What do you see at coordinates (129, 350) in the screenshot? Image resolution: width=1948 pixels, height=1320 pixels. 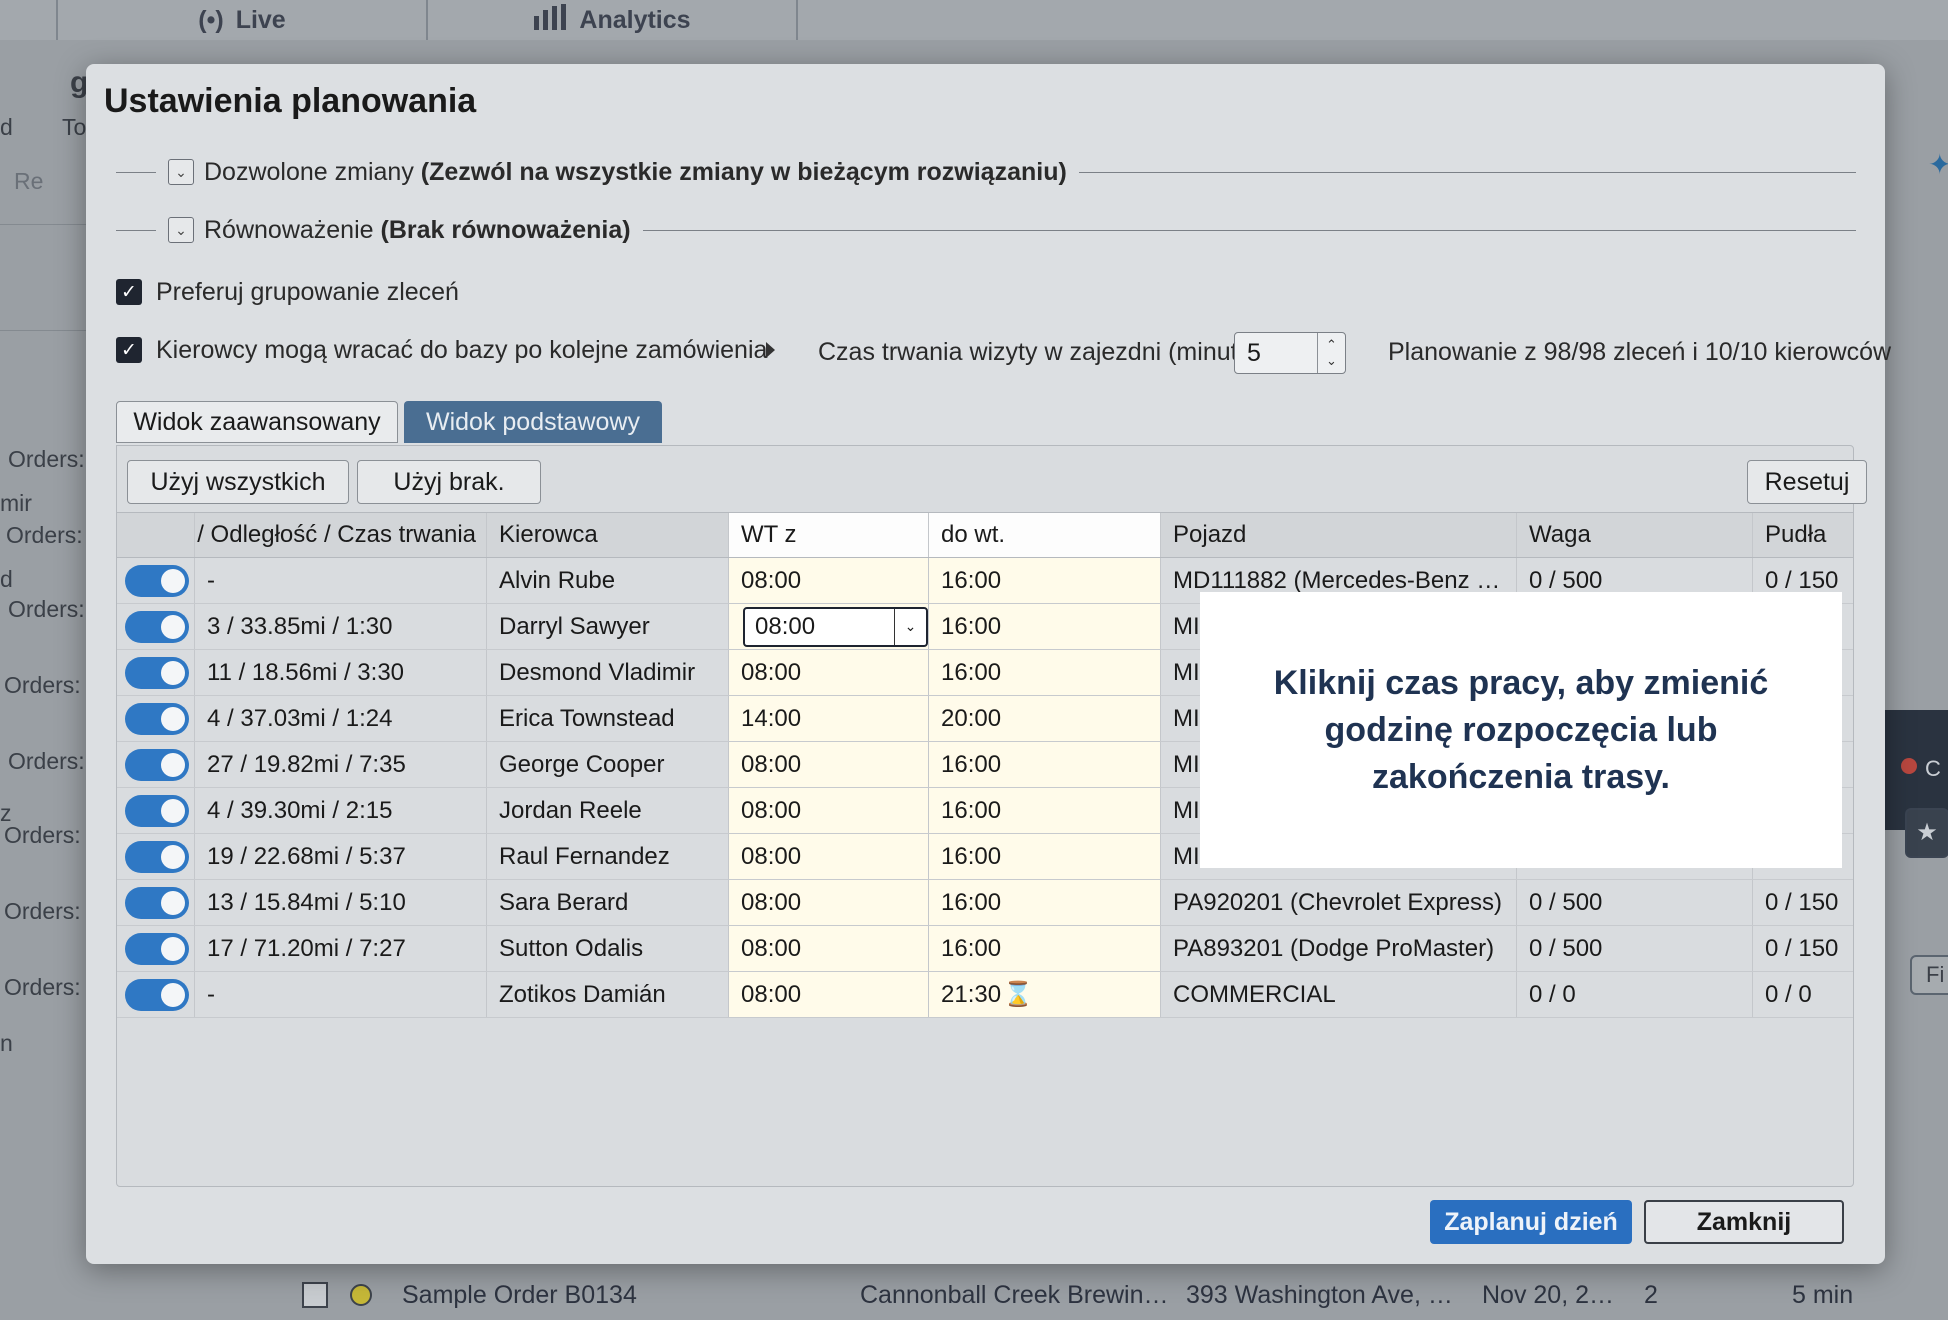 I see `return-to-depot-checkbox: ✓` at bounding box center [129, 350].